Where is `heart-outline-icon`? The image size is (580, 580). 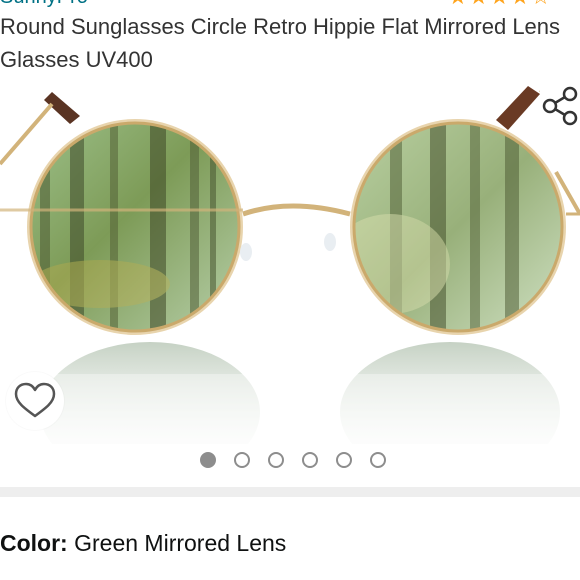 heart-outline-icon is located at coordinates (35, 400).